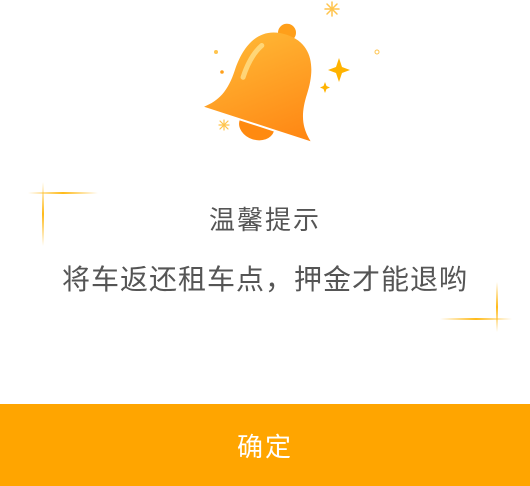 The width and height of the screenshot is (530, 486). Describe the element at coordinates (264, 279) in the screenshot. I see `dialog-message: 将车返还租车点，押金才能退哟` at that location.